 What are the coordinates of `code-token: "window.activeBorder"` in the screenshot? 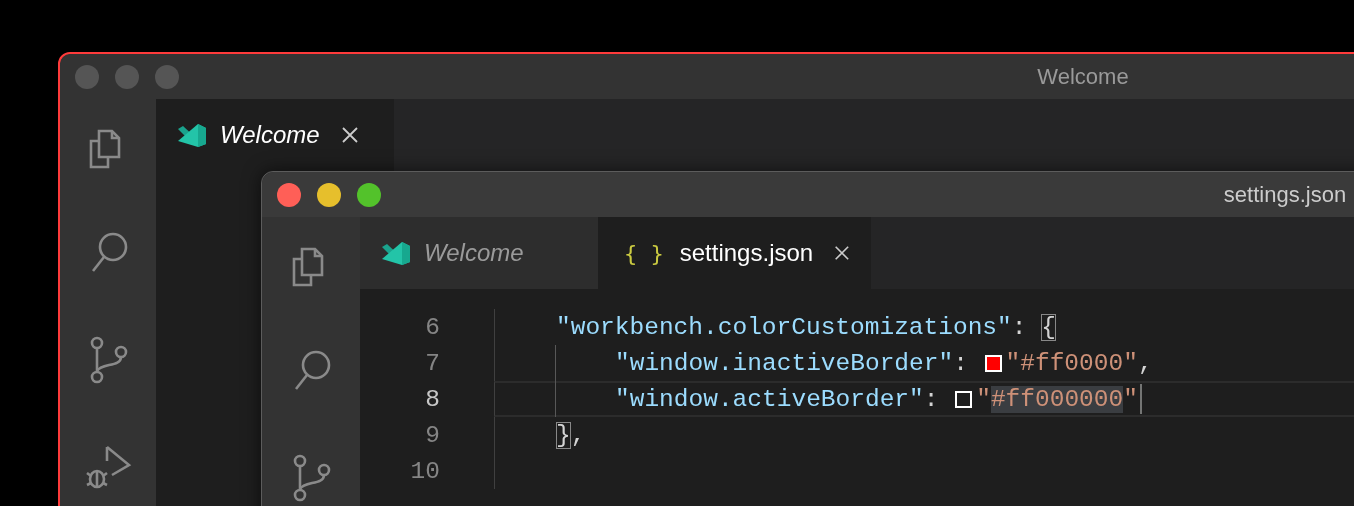 It's located at (769, 399).